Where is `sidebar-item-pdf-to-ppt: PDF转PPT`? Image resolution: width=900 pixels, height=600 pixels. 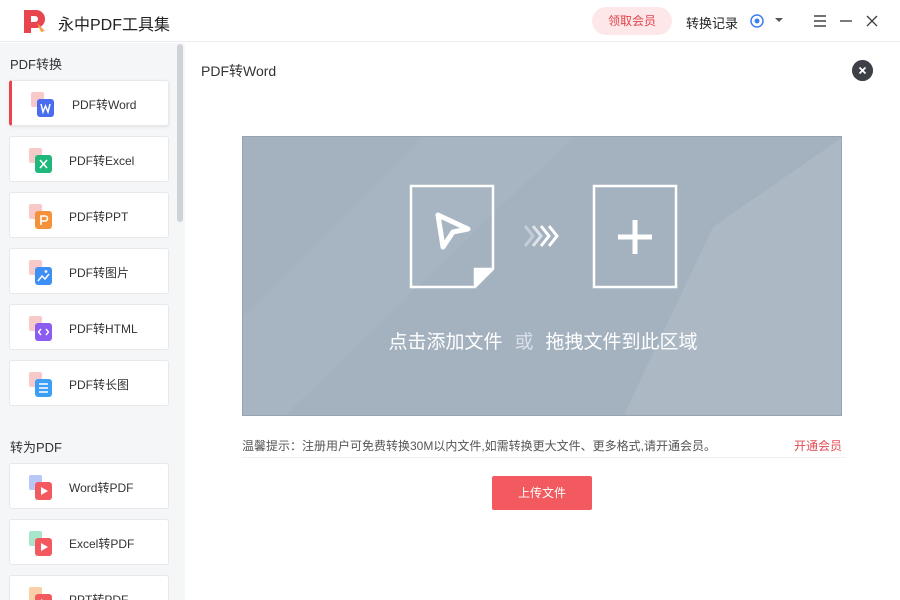
sidebar-item-pdf-to-ppt: PDF转PPT is located at coordinates (89, 215).